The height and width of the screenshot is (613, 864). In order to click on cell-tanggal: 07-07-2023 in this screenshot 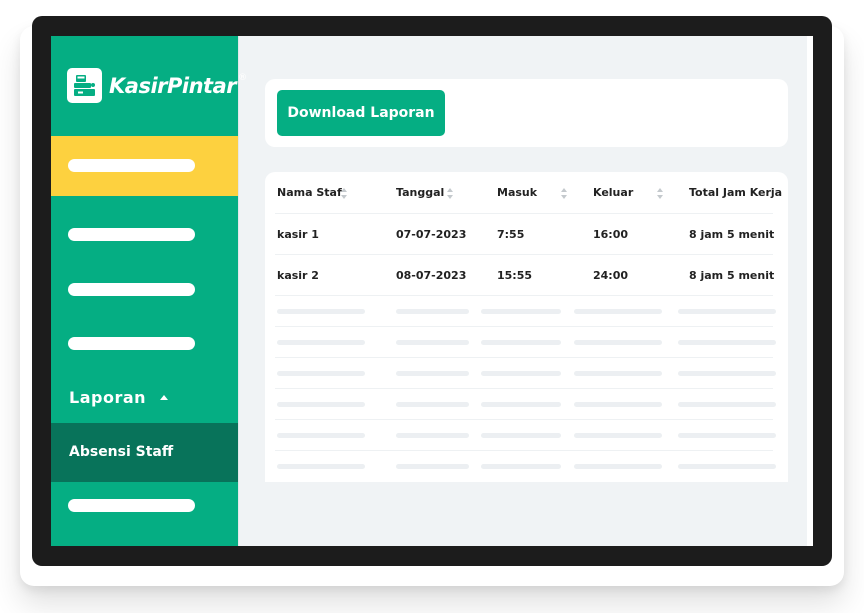, I will do `click(431, 234)`.